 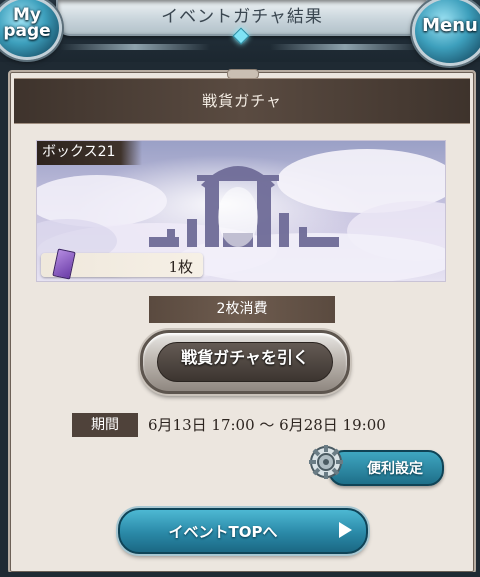 I want to click on gear-icon, so click(x=326, y=462).